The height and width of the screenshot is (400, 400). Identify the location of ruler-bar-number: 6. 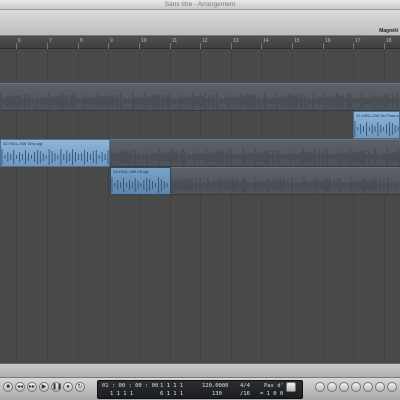
(19, 41).